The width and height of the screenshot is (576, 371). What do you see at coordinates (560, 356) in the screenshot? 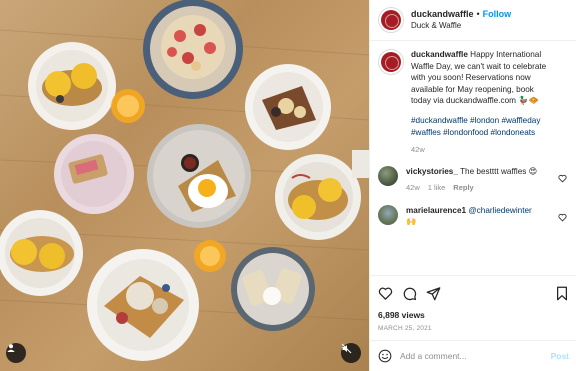
I see `post-comment-button: Post` at bounding box center [560, 356].